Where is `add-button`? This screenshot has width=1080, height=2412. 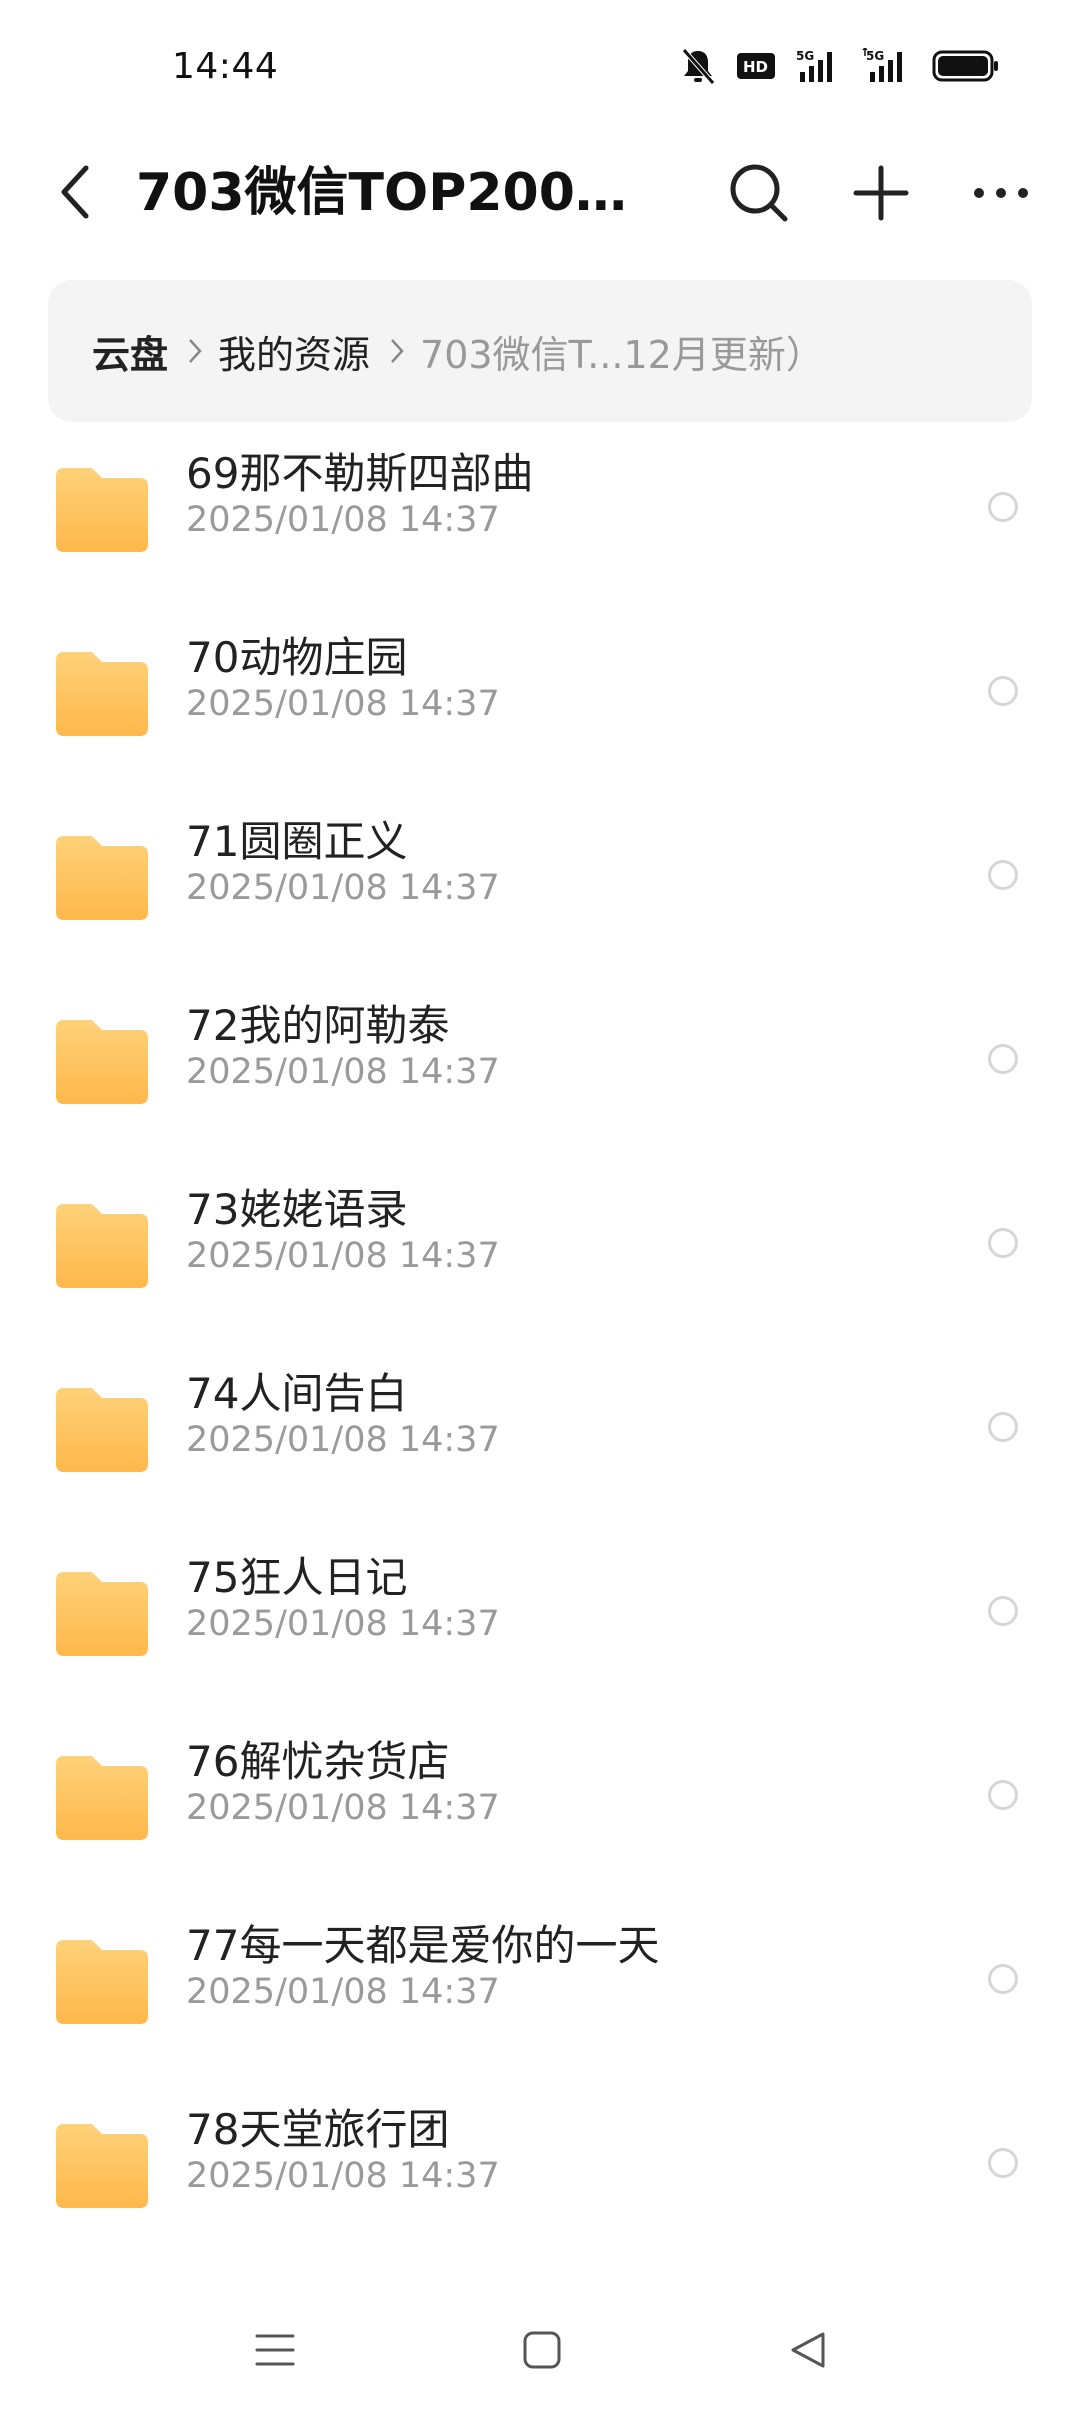
add-button is located at coordinates (881, 195).